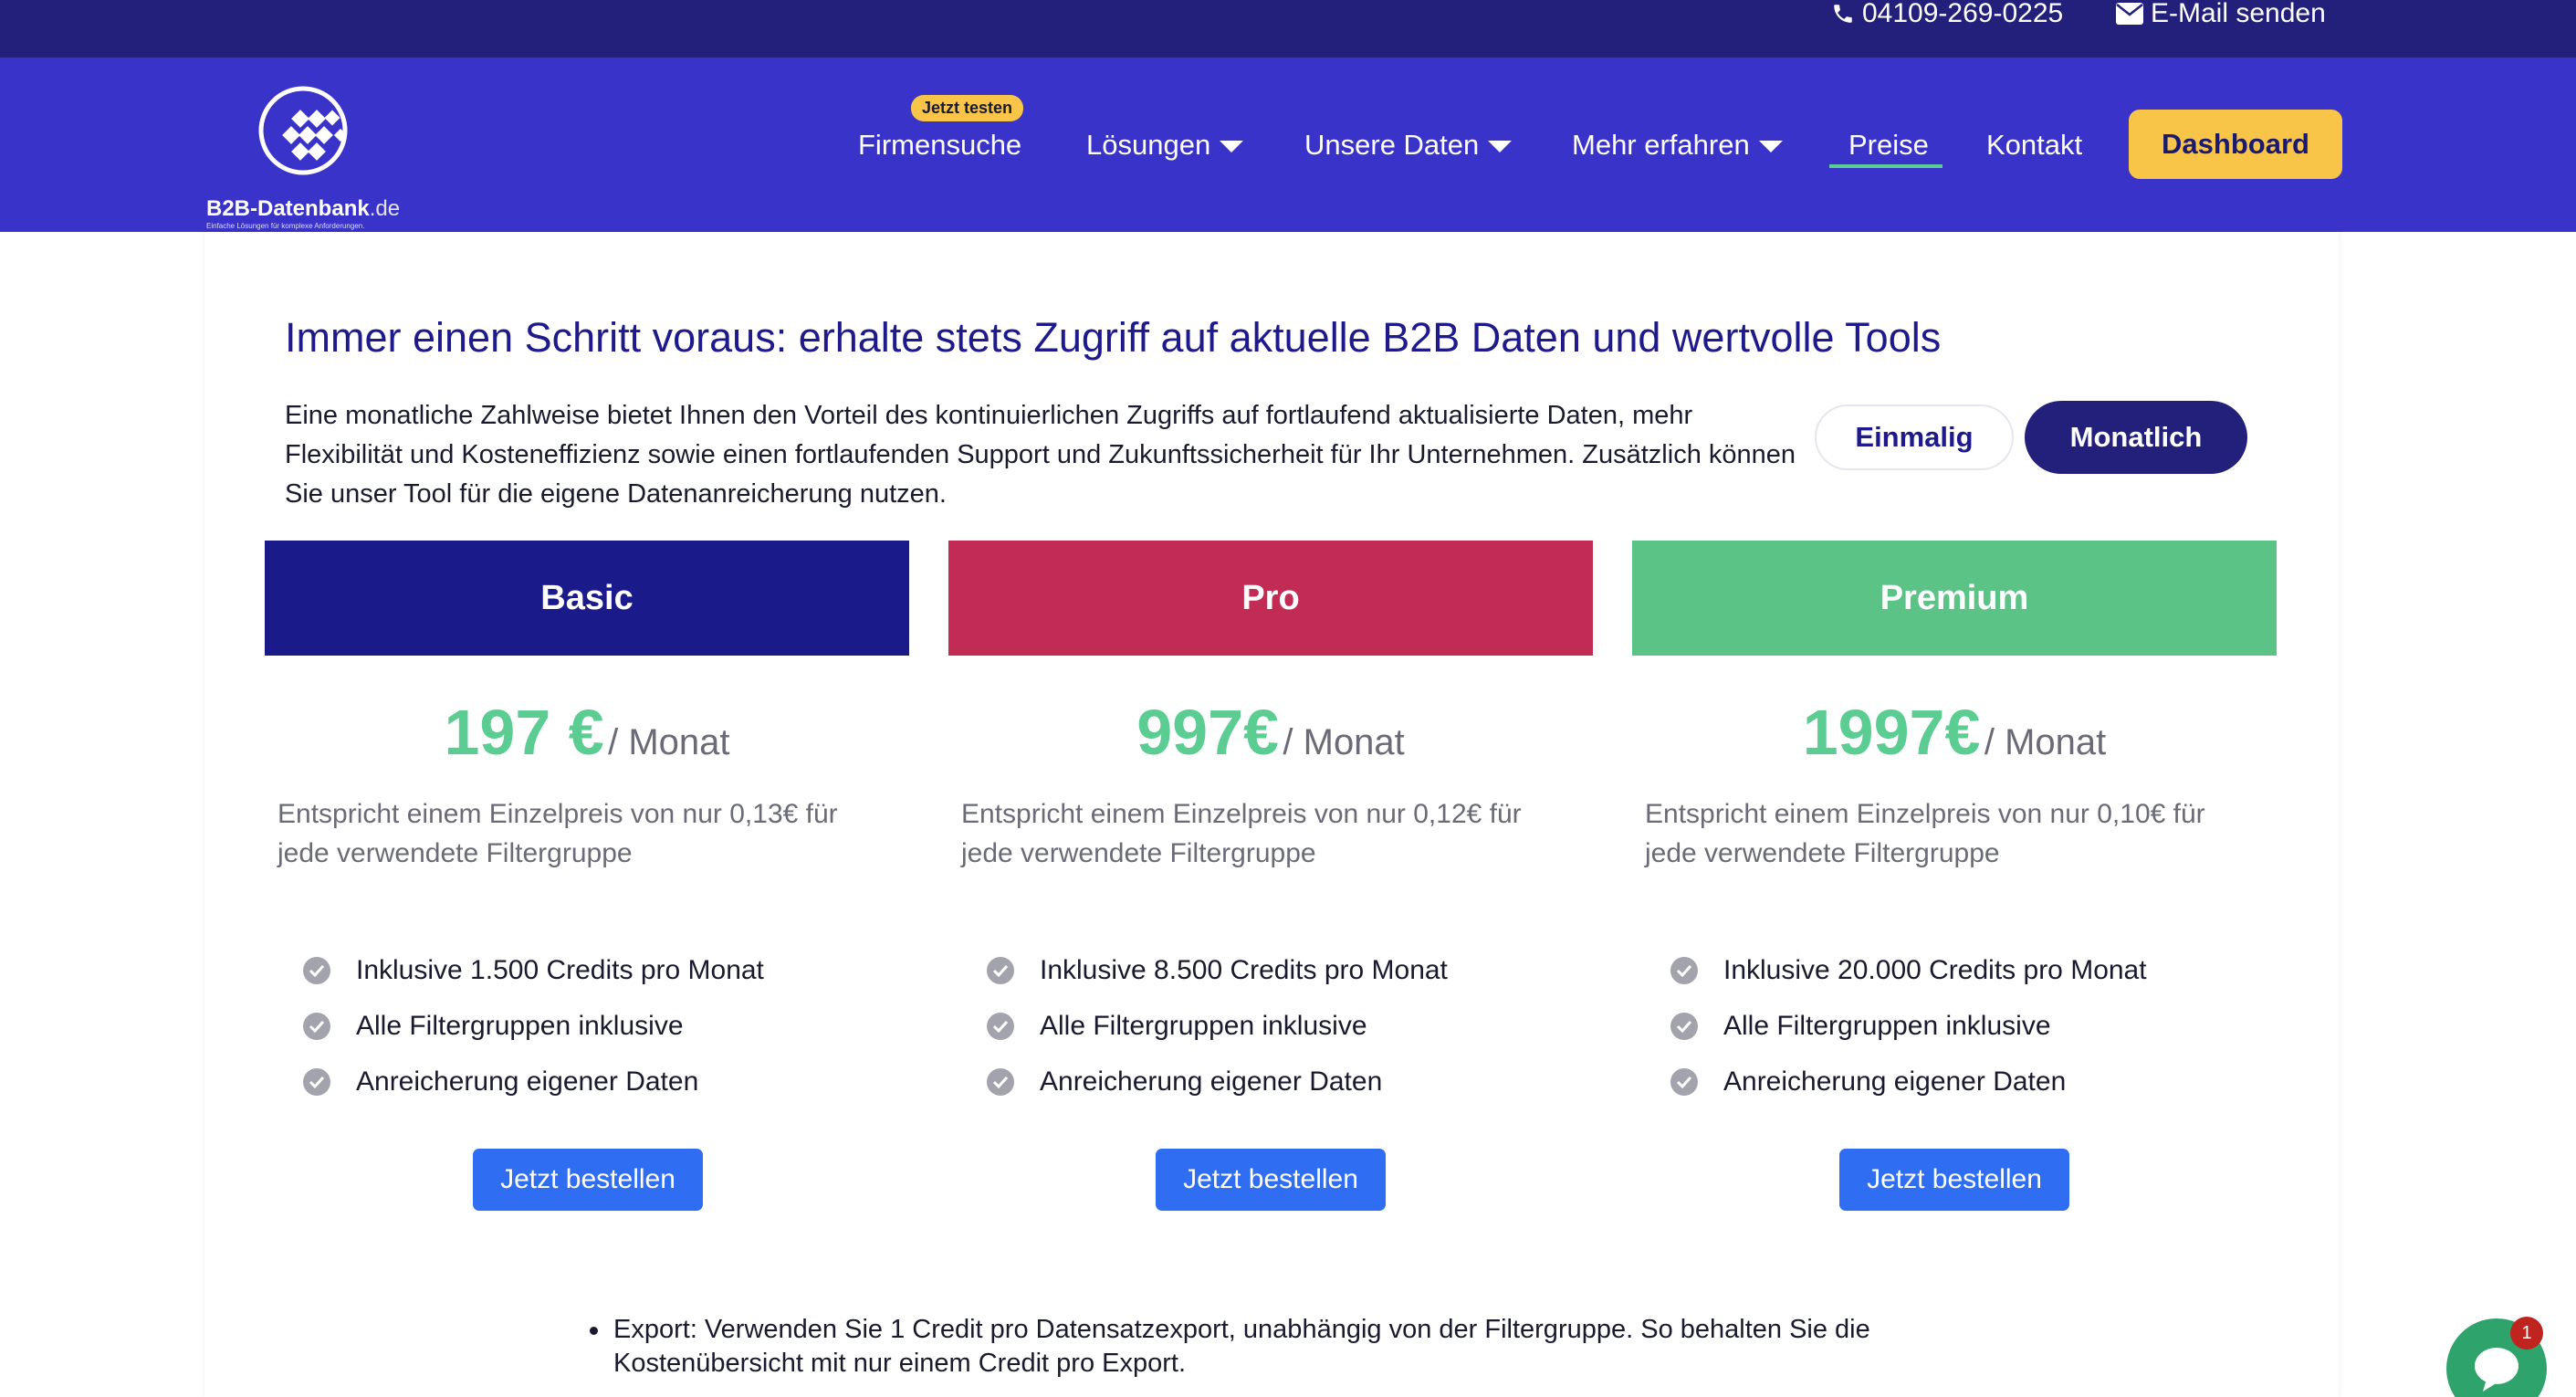  Describe the element at coordinates (303, 130) in the screenshot. I see `logo-mark-icon` at that location.